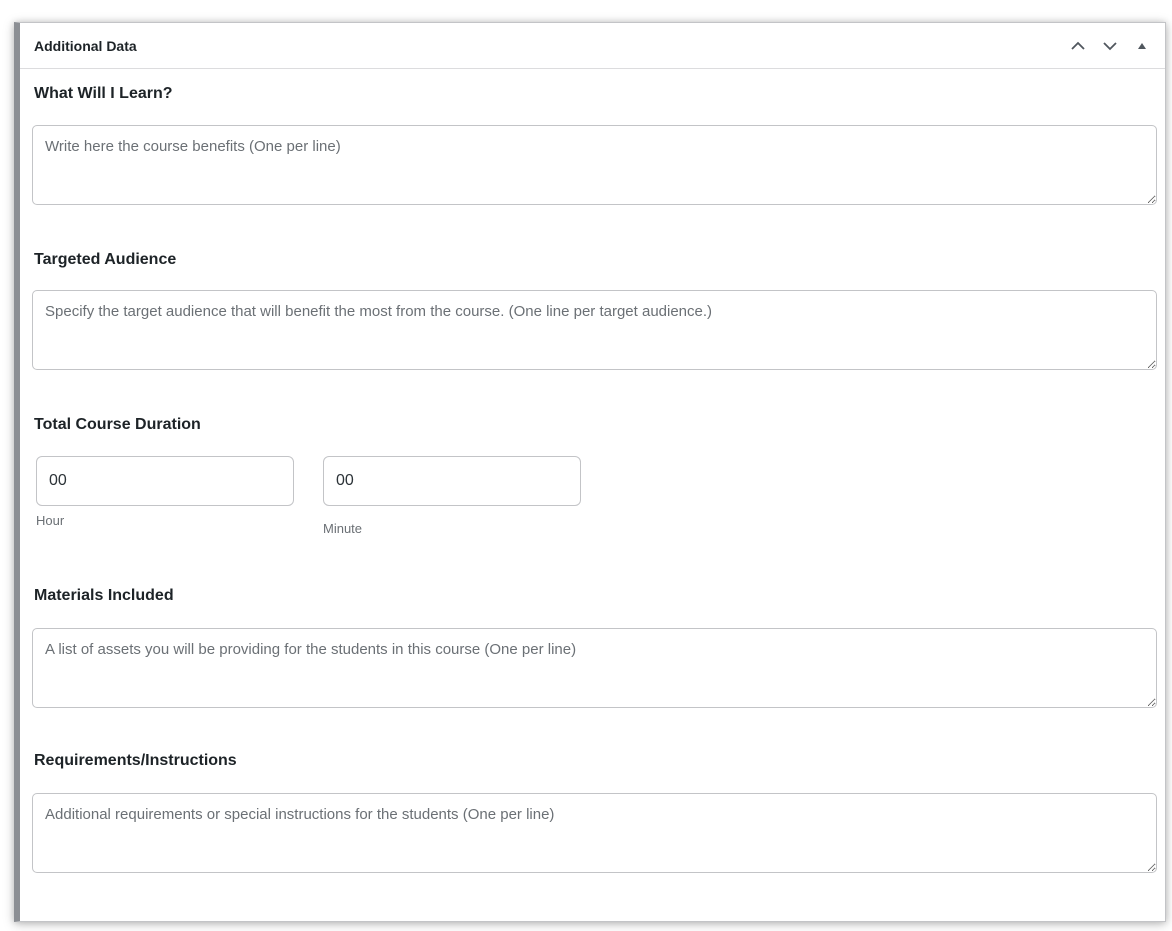 The width and height of the screenshot is (1172, 931). What do you see at coordinates (592, 46) in the screenshot?
I see `panel-header: Additional Data` at bounding box center [592, 46].